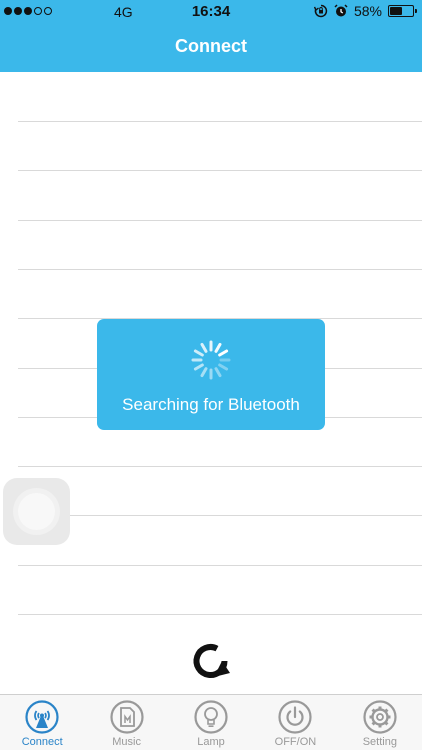 The image size is (422, 750). I want to click on tab-off-on: OFF/ON, so click(295, 722).